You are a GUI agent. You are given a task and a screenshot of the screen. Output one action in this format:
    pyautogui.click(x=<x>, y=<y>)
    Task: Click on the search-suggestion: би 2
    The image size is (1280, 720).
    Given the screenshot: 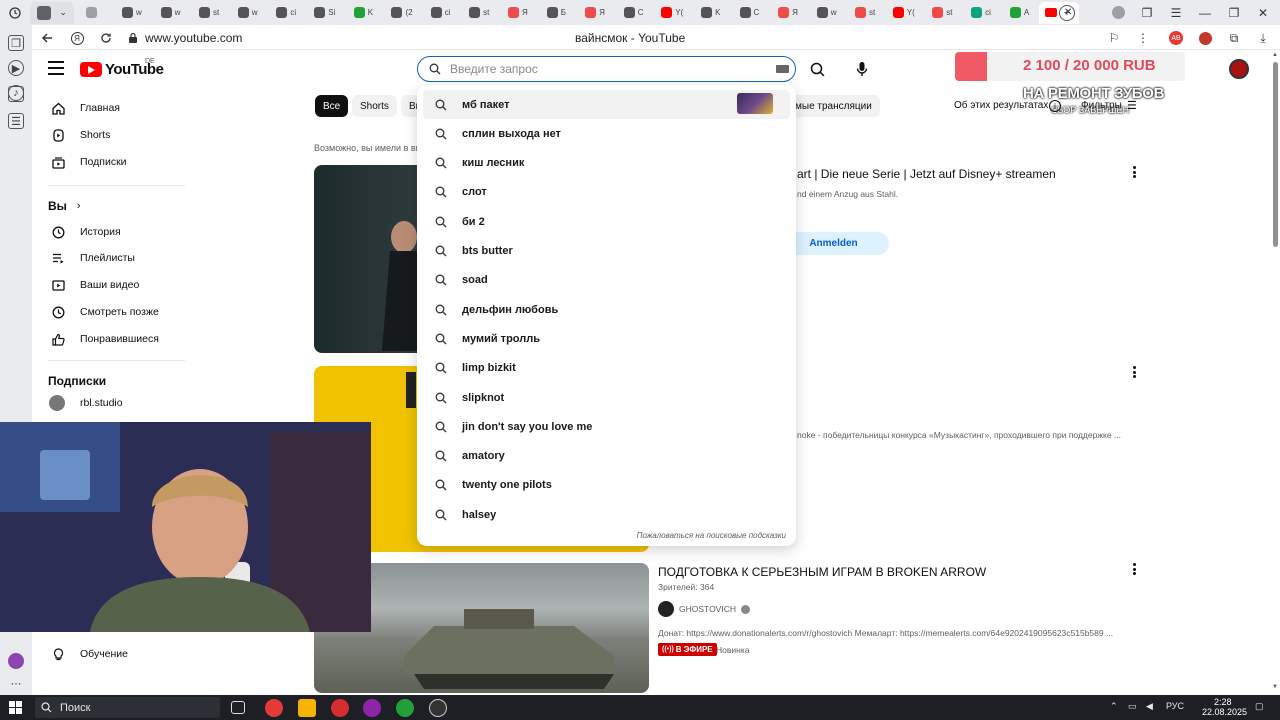 What is the action you would take?
    pyautogui.click(x=606, y=221)
    